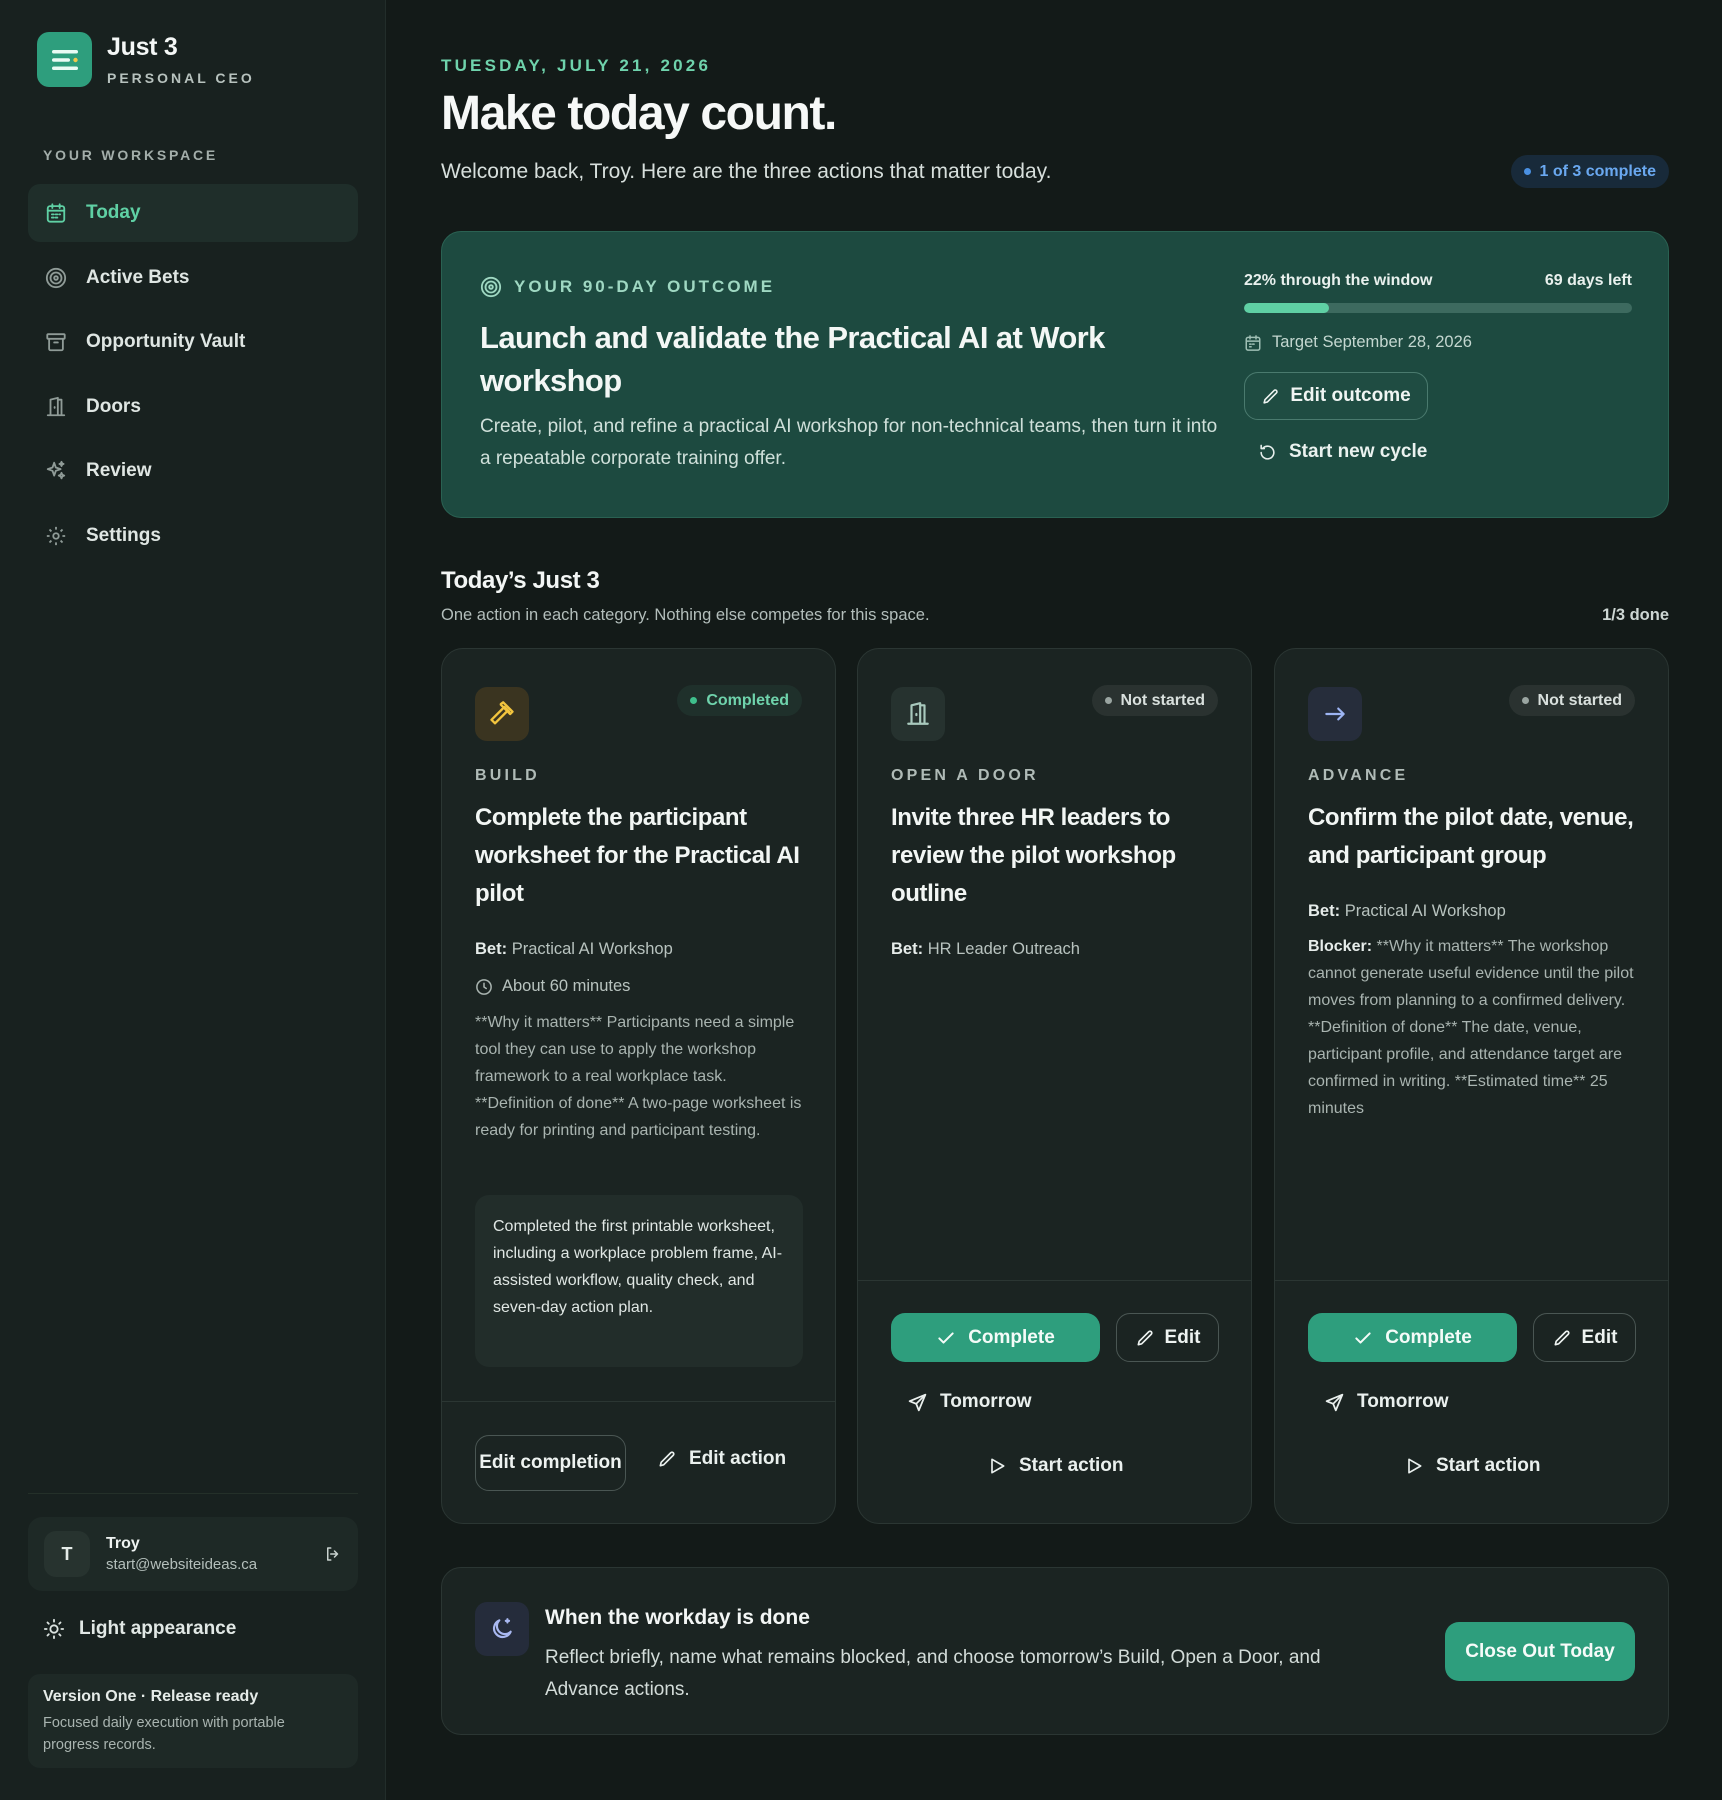 The width and height of the screenshot is (1722, 1800). What do you see at coordinates (1338, 280) in the screenshot?
I see `progress-label: 22% through the window` at bounding box center [1338, 280].